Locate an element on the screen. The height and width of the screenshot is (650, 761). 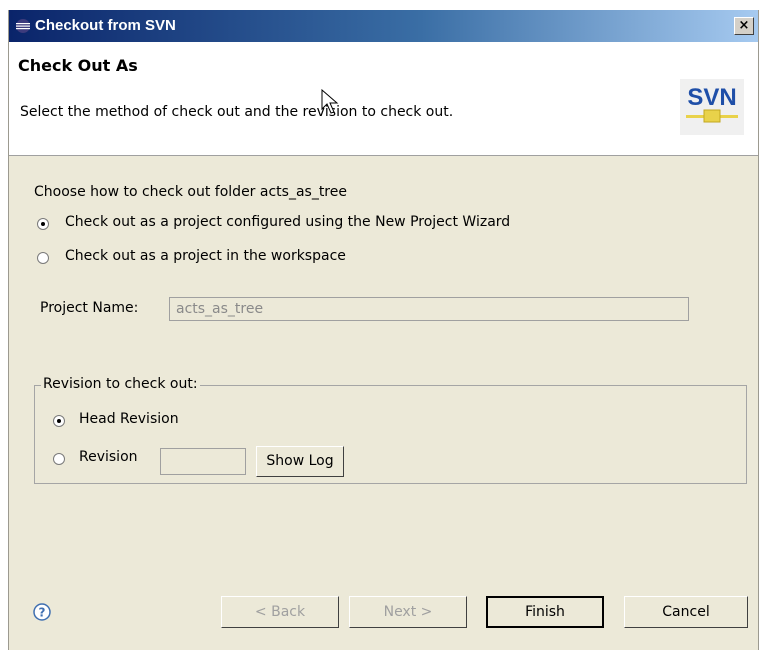
back-button: < Back is located at coordinates (280, 612).